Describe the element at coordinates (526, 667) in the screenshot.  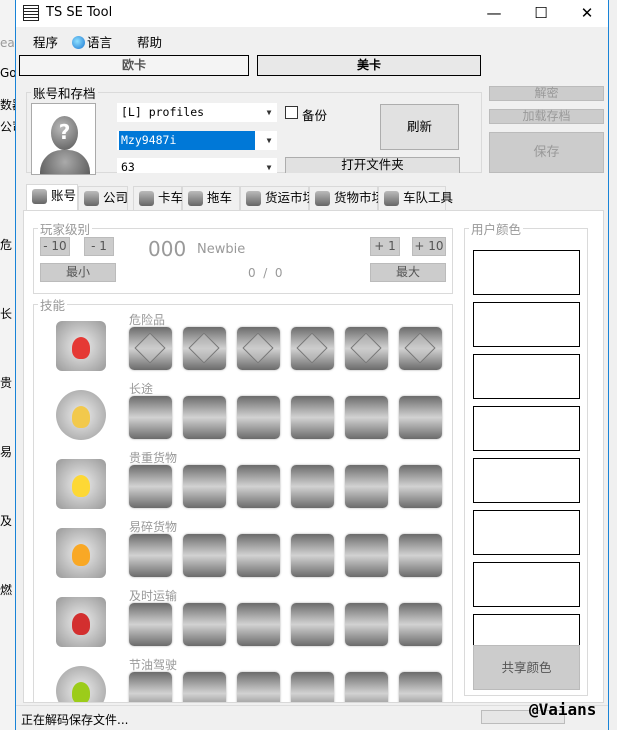
I see `share-colors-button: 共享颜色` at that location.